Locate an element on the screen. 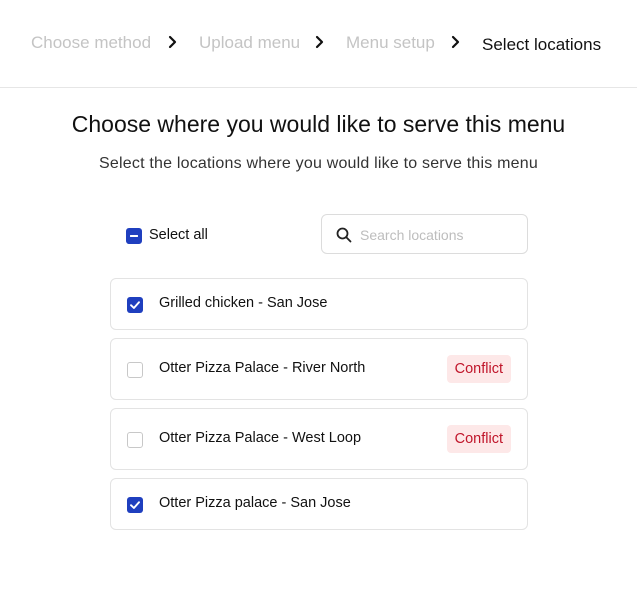  select-all-label: Select all is located at coordinates (178, 235).